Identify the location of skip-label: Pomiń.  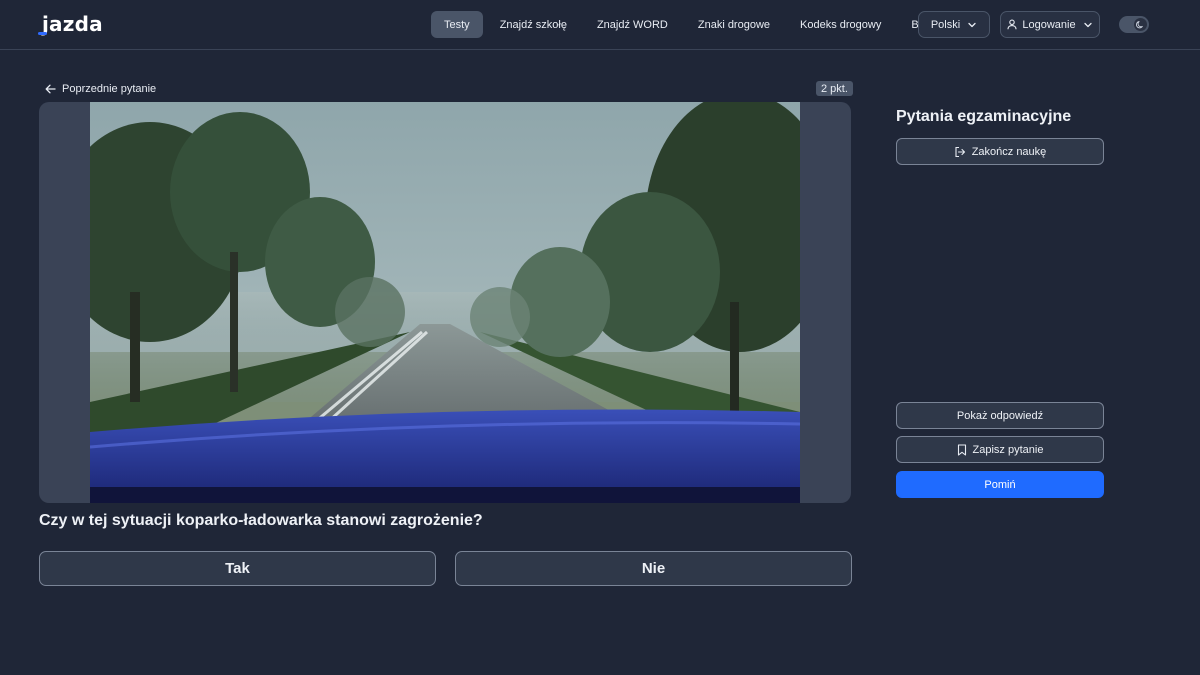
(1000, 484).